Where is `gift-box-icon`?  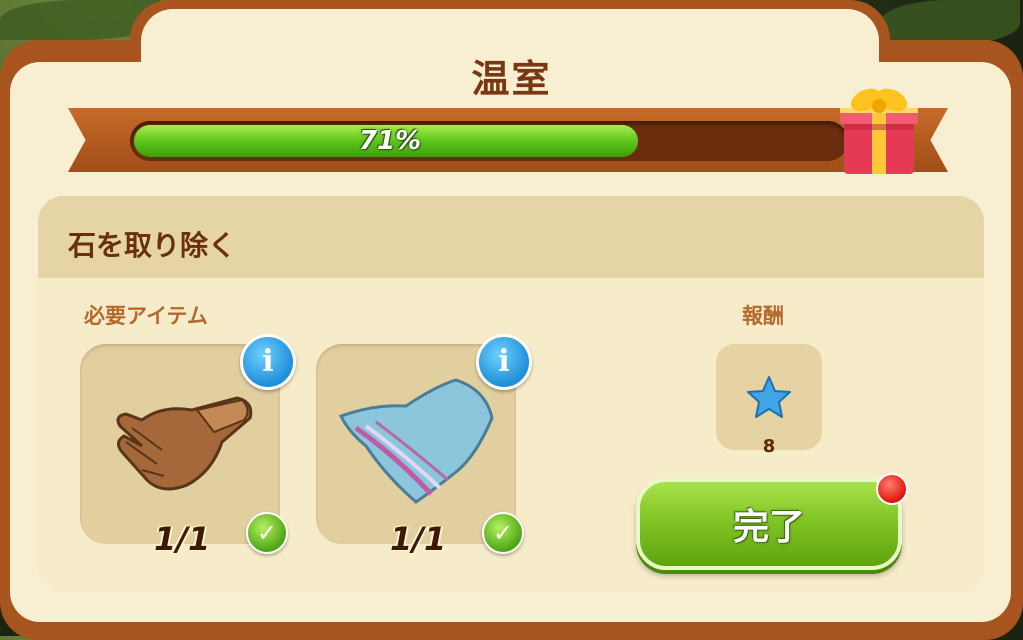
gift-box-icon is located at coordinates (879, 128).